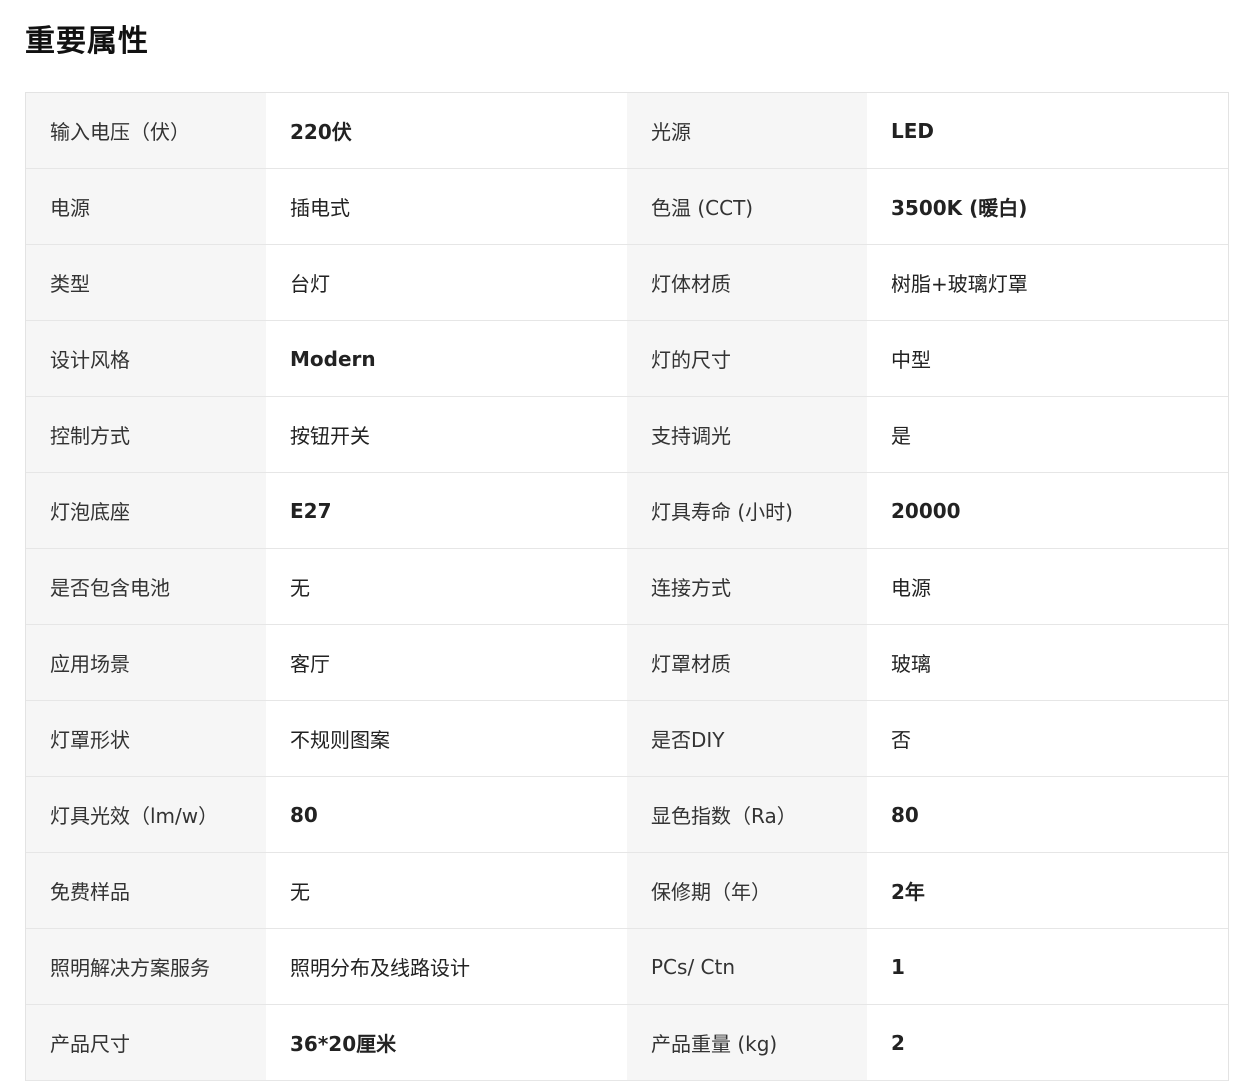 The image size is (1248, 1084). What do you see at coordinates (146, 510) in the screenshot?
I see `attr-label: 灯泡底座` at bounding box center [146, 510].